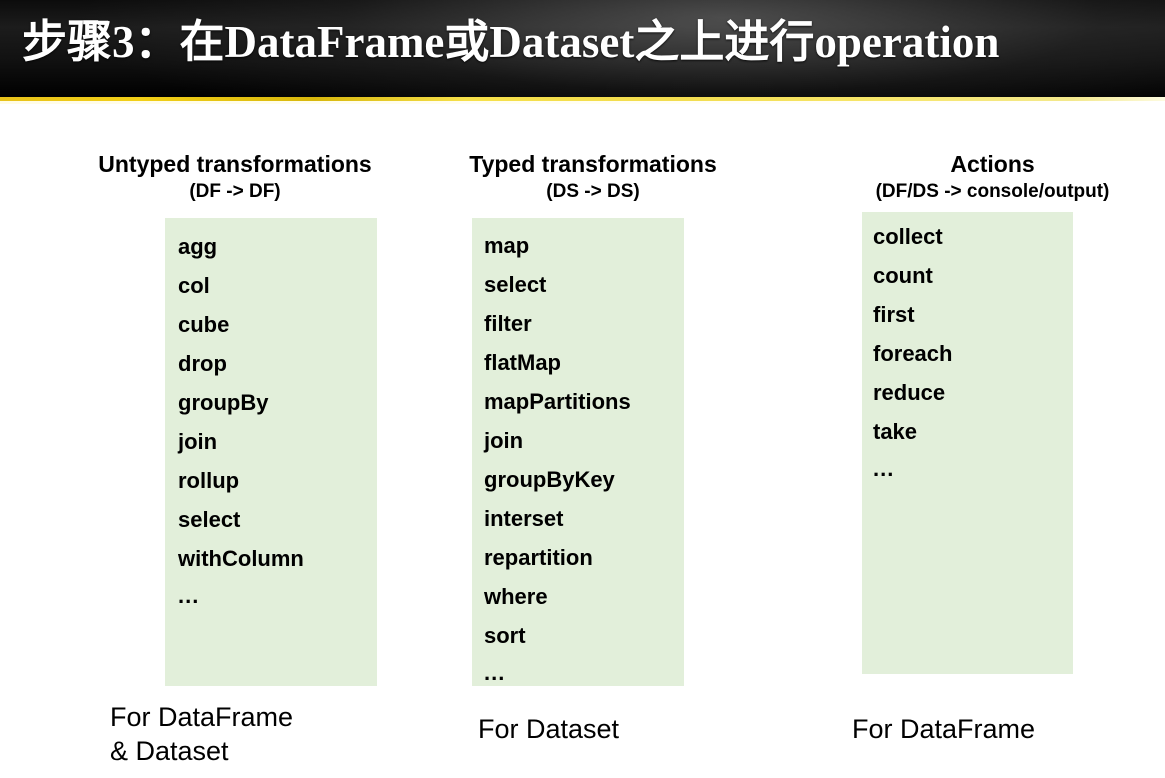  Describe the element at coordinates (505, 635) in the screenshot. I see `list-item: sort` at that location.